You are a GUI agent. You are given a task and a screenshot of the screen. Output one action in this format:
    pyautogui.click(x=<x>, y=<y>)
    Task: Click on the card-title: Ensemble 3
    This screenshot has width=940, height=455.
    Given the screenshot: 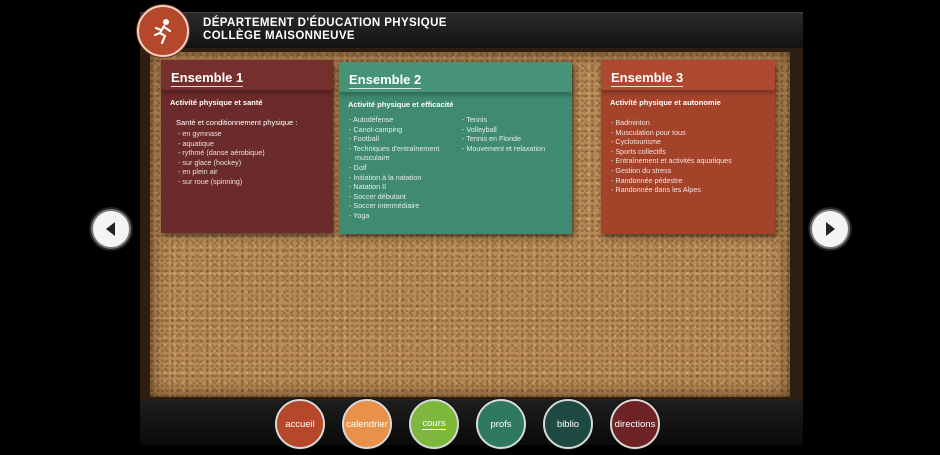 What is the action you would take?
    pyautogui.click(x=647, y=78)
    